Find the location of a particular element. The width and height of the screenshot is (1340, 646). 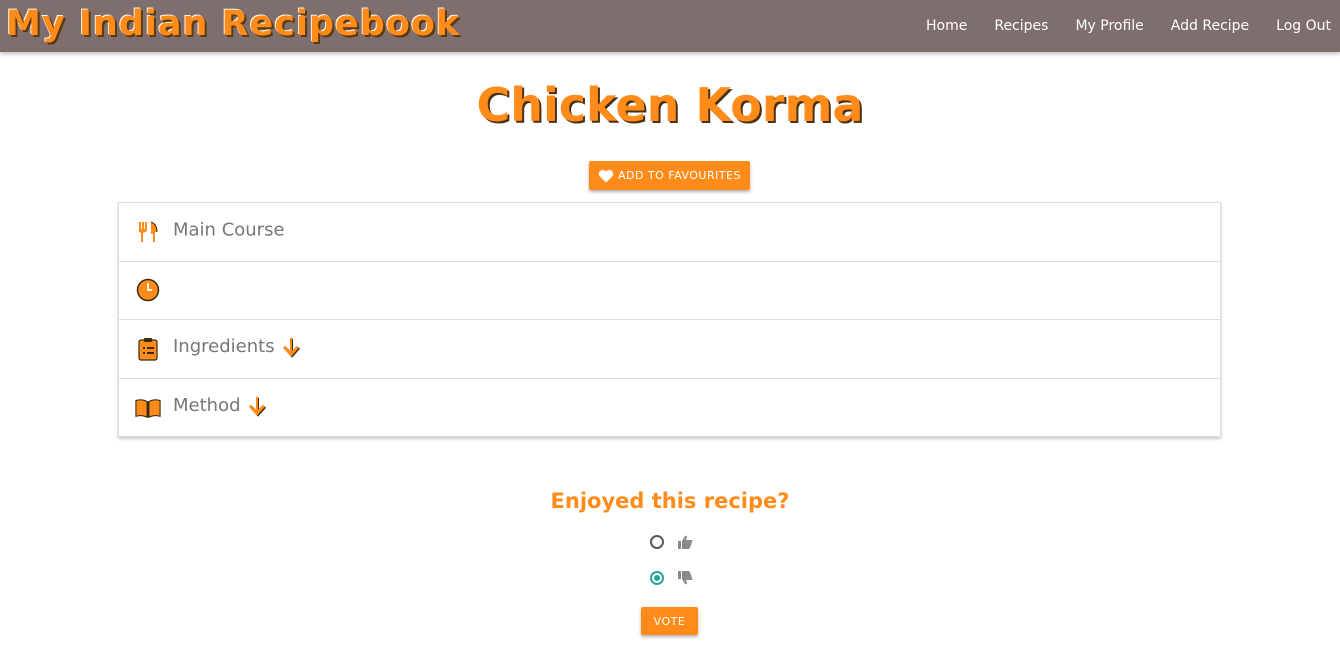

nav-recipes: Recipes is located at coordinates (1016, 26).